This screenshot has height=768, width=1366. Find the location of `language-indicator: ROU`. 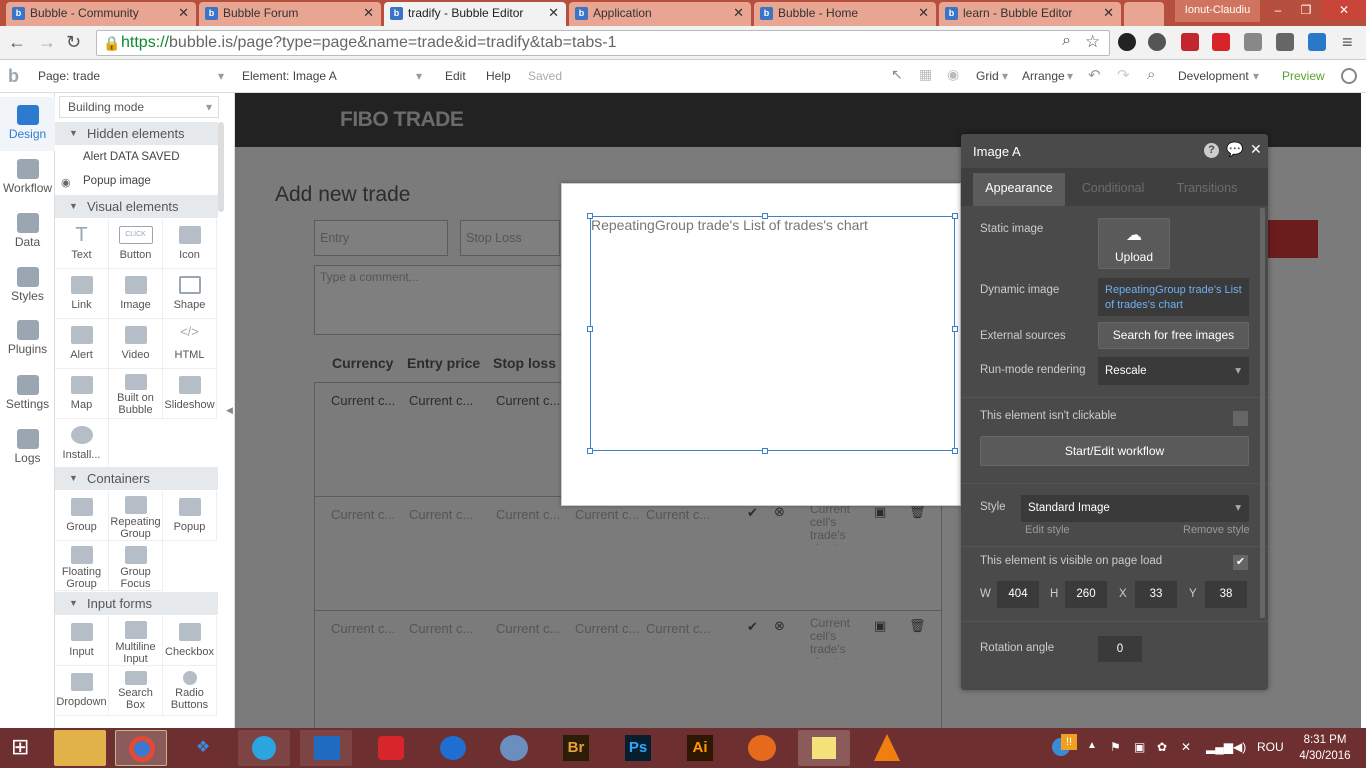

language-indicator: ROU is located at coordinates (1270, 747).